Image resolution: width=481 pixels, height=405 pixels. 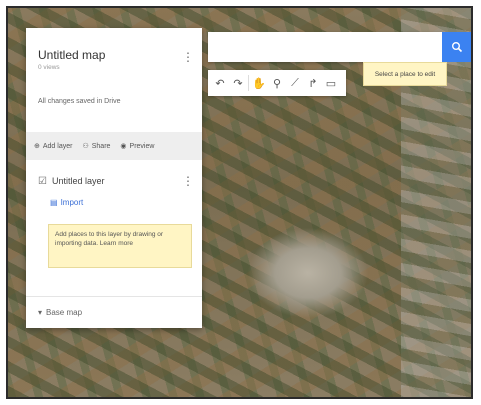 What do you see at coordinates (295, 83) in the screenshot?
I see `line-icon: ⟋` at bounding box center [295, 83].